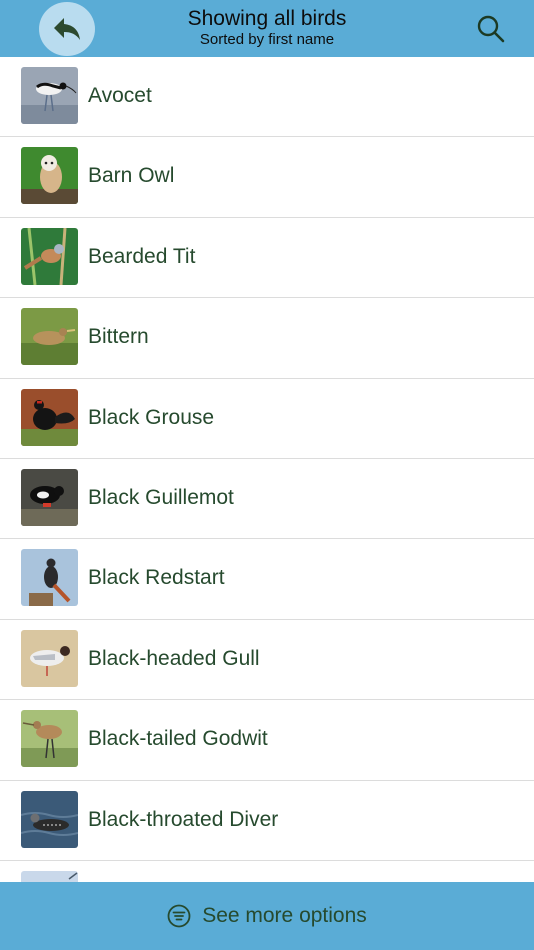 The height and width of the screenshot is (950, 534). I want to click on header-title-block: Showing all birds Sorted by first name, so click(267, 27).